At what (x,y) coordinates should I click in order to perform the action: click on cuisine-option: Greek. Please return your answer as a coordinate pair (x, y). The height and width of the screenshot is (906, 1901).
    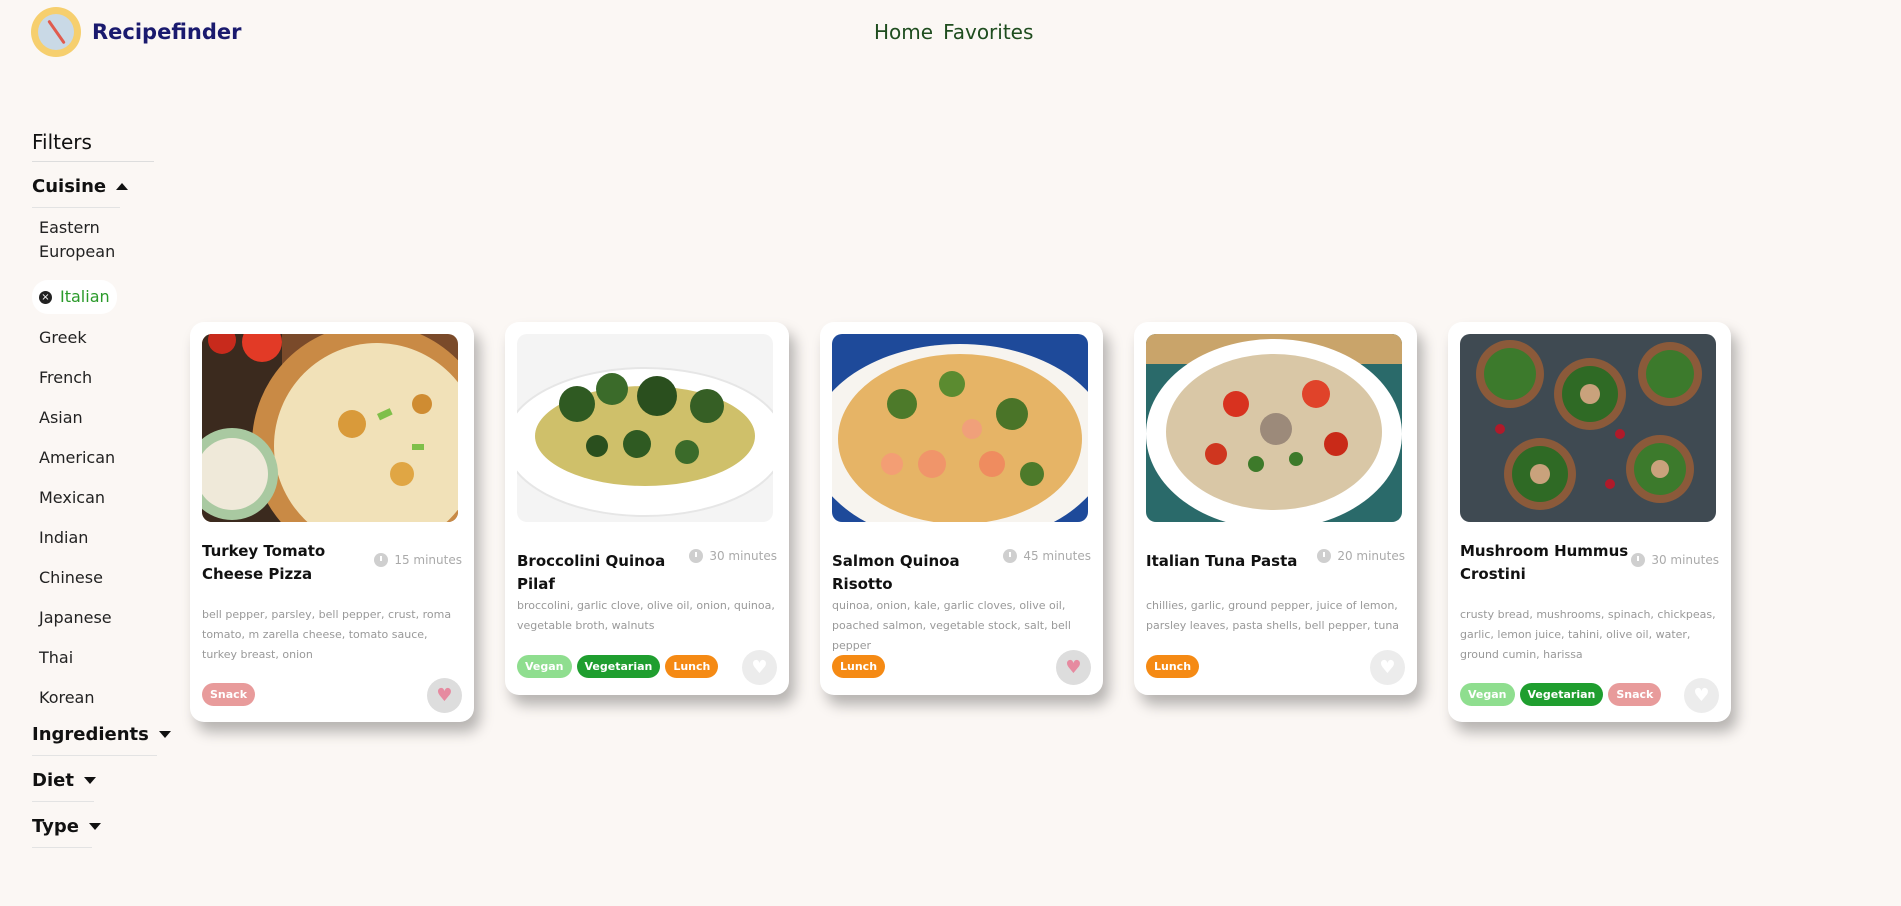
    Looking at the image, I should click on (84, 338).